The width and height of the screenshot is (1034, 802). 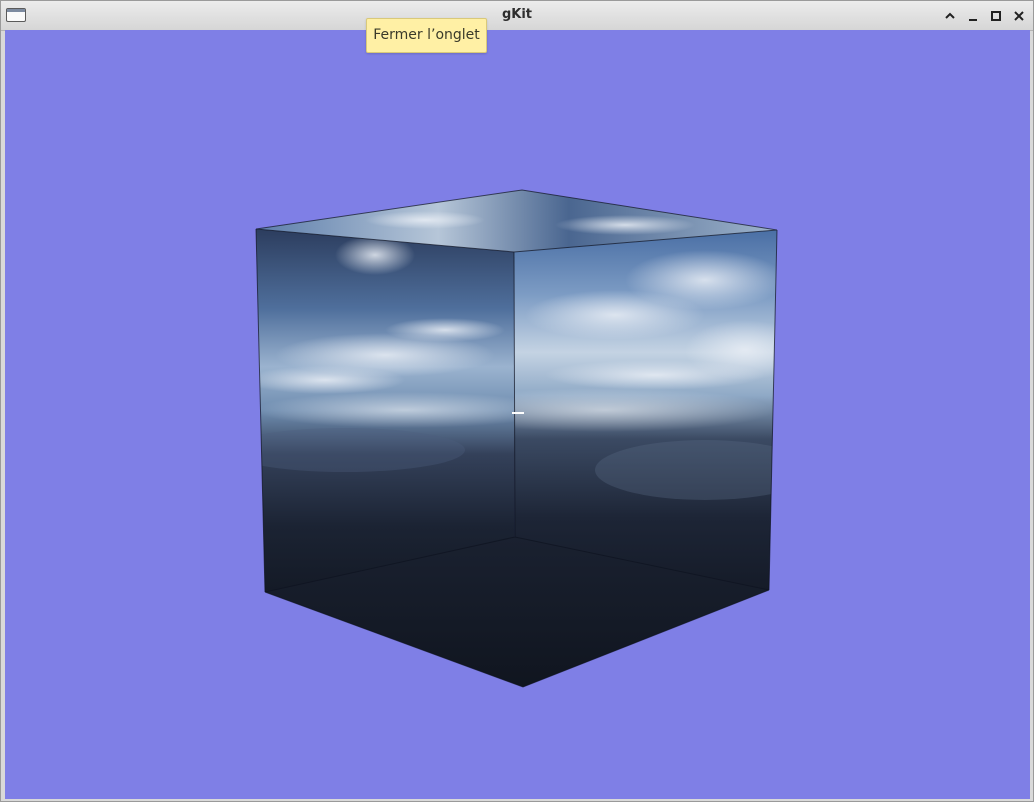 I want to click on close-button, so click(x=1019, y=16).